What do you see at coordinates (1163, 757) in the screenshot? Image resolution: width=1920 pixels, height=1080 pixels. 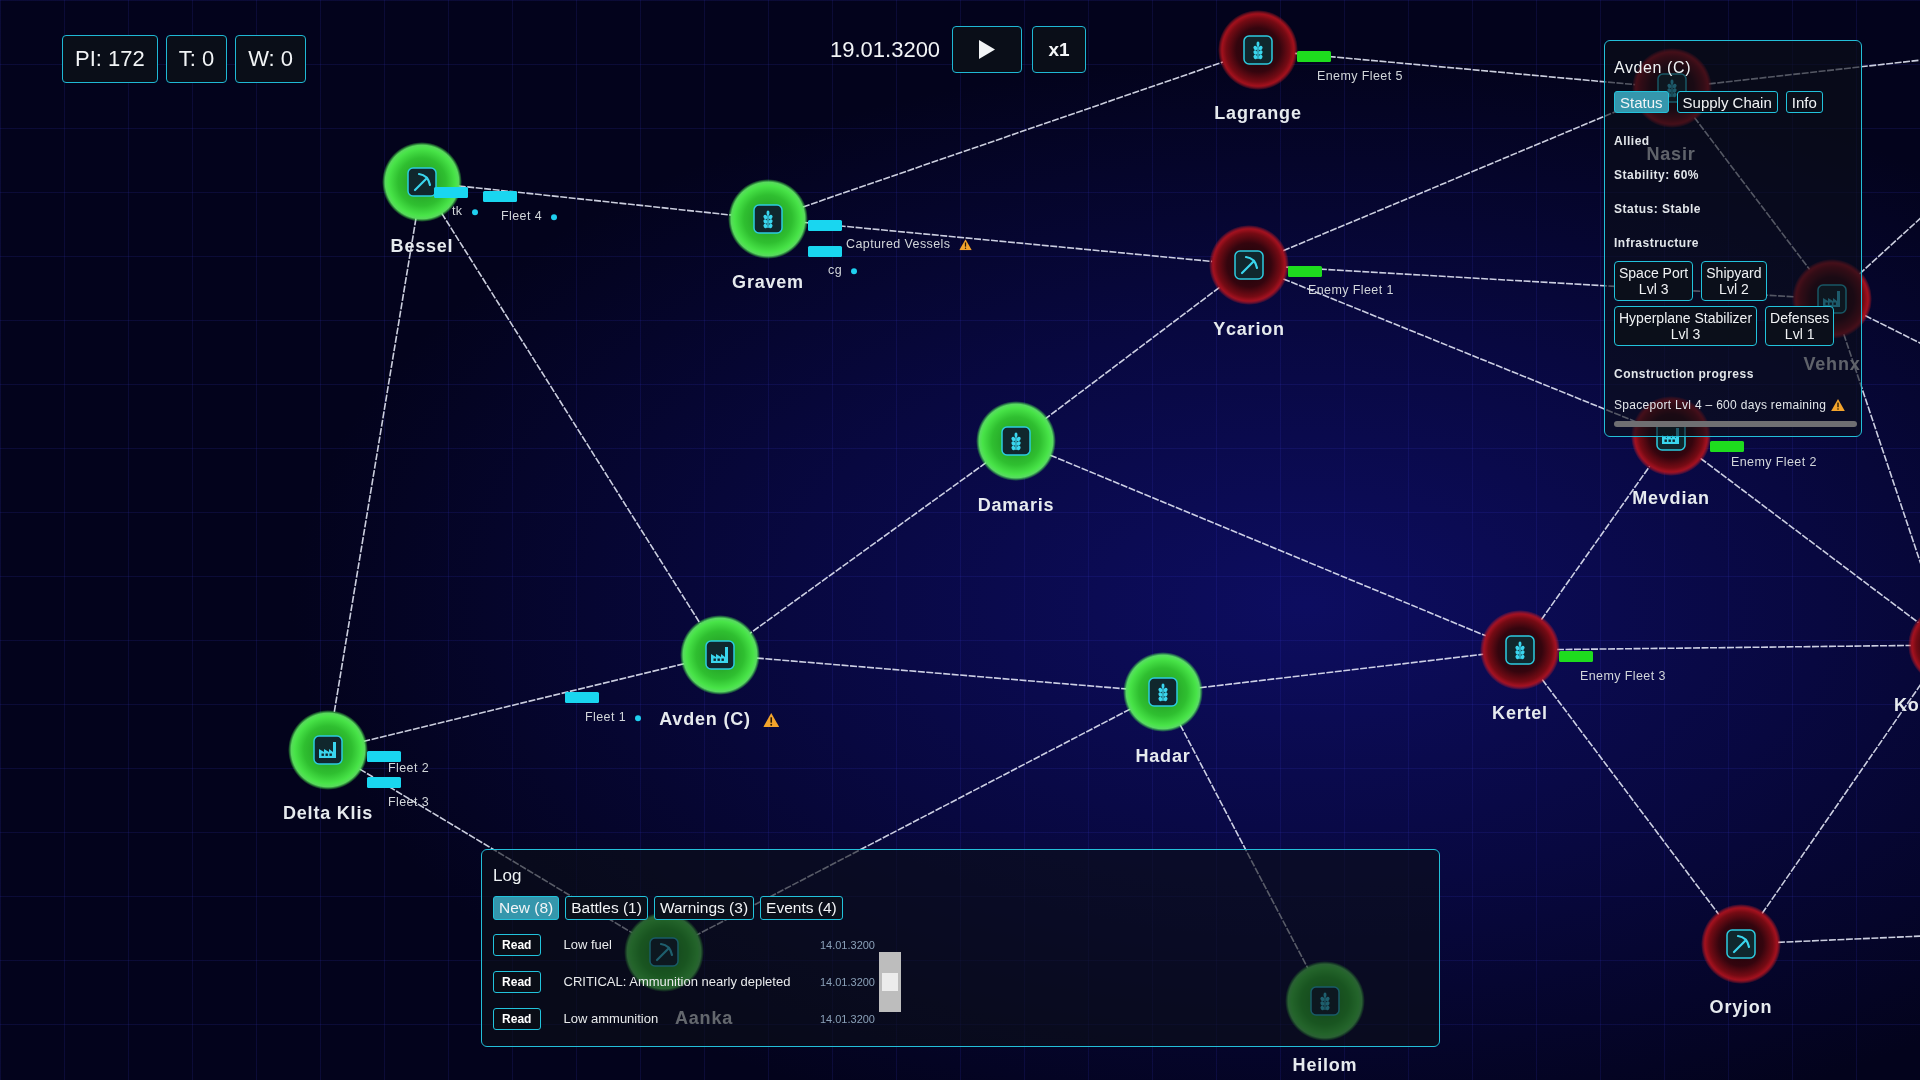 I see `planet-name: Hadar` at bounding box center [1163, 757].